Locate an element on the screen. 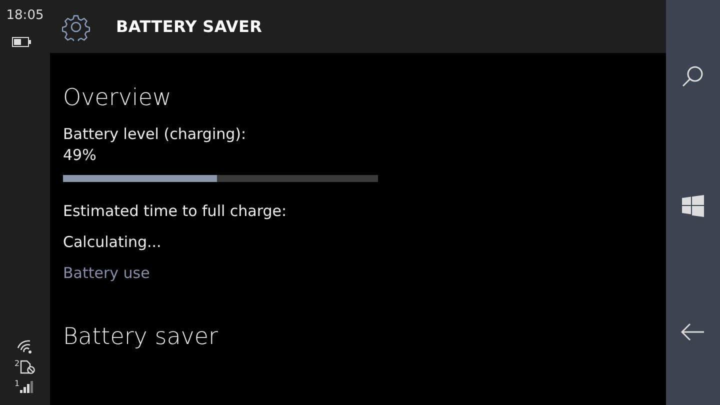 Image resolution: width=720 pixels, height=405 pixels. sim-number: 2 is located at coordinates (17, 364).